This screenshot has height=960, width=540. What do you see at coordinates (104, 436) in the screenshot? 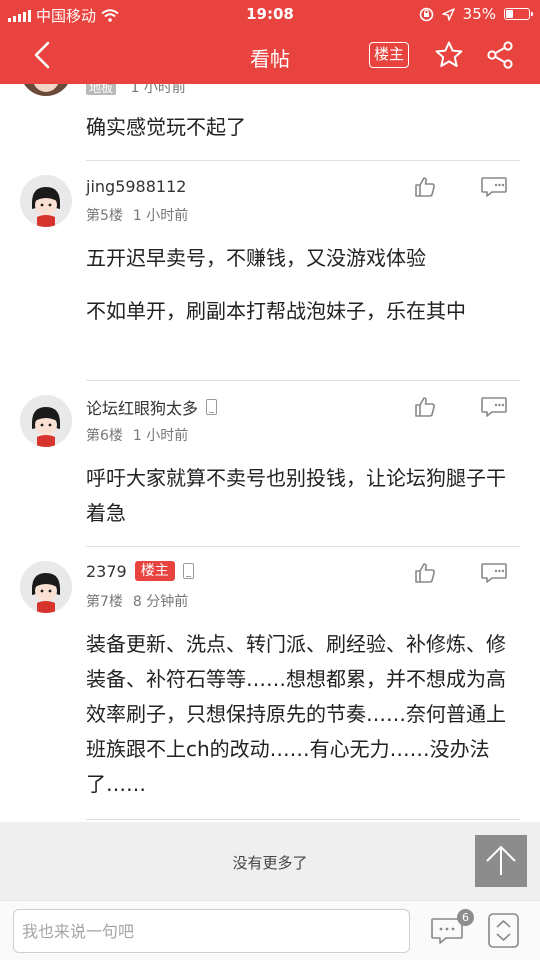
I see `floor-label: 第6楼` at bounding box center [104, 436].